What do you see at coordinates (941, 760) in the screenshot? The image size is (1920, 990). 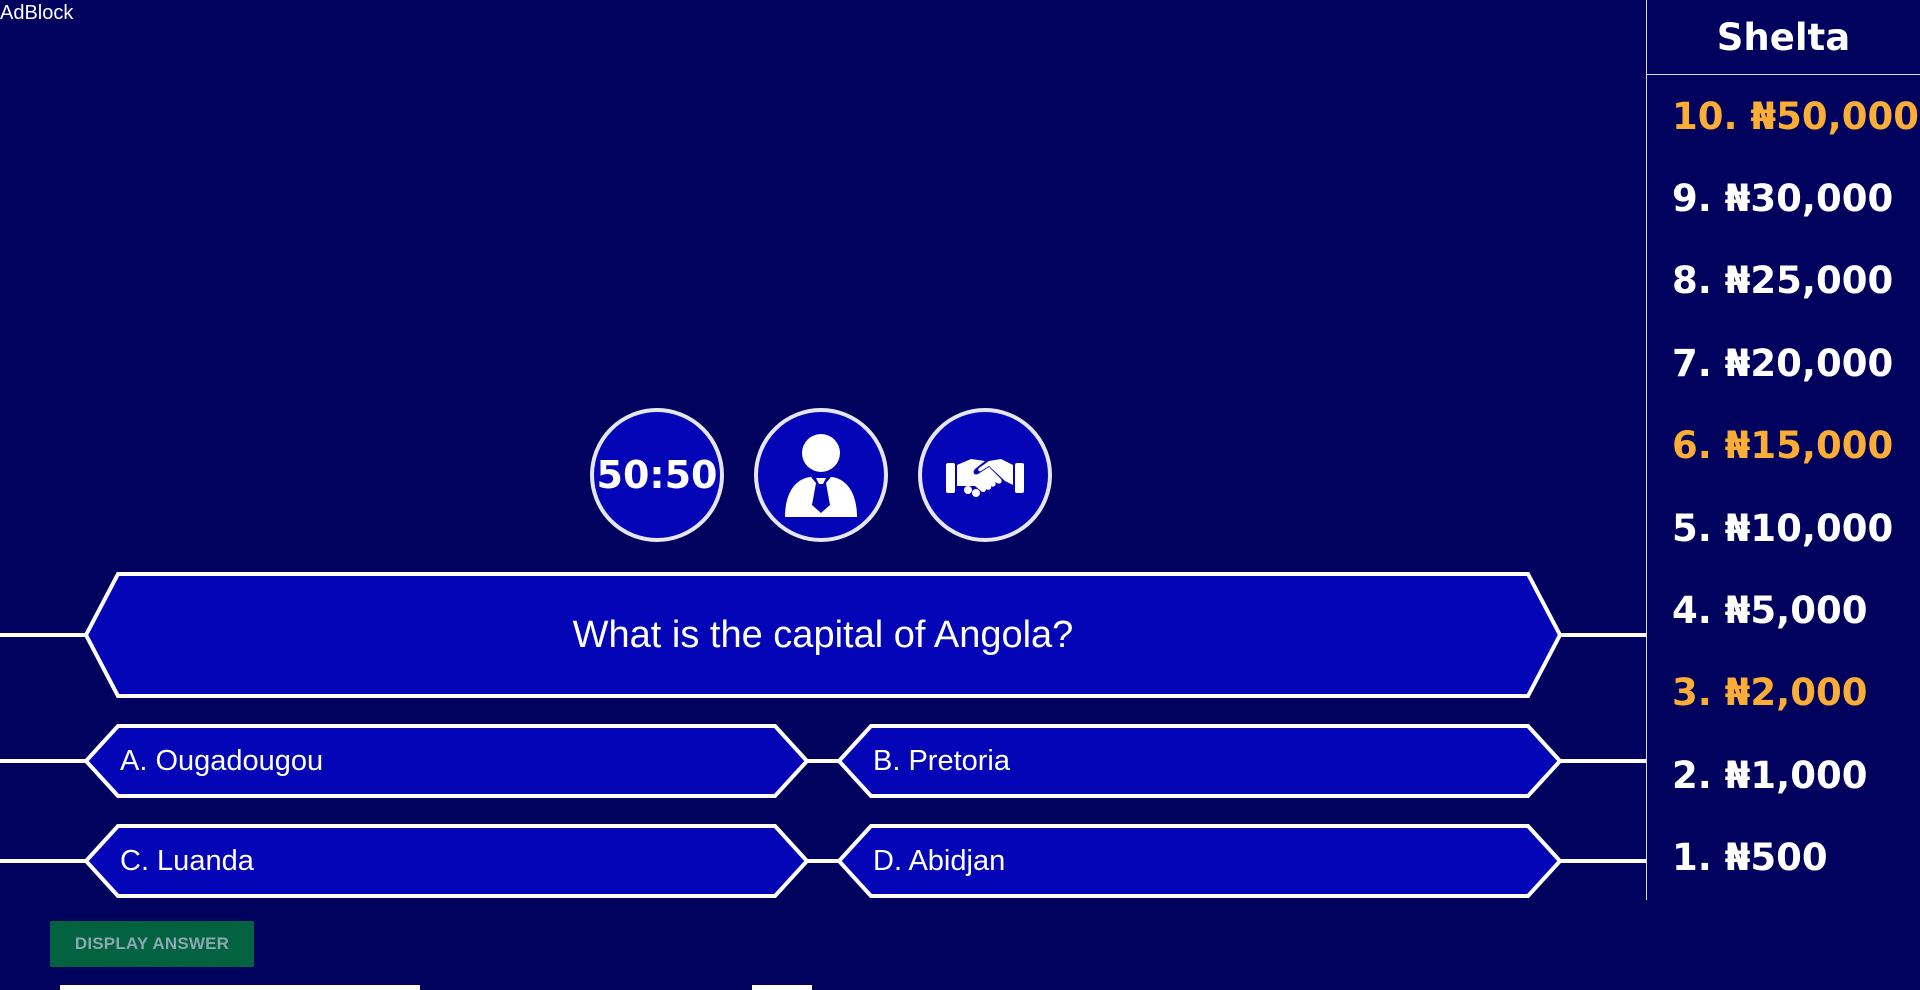 I see `answer-b-label: B. Pretoria` at bounding box center [941, 760].